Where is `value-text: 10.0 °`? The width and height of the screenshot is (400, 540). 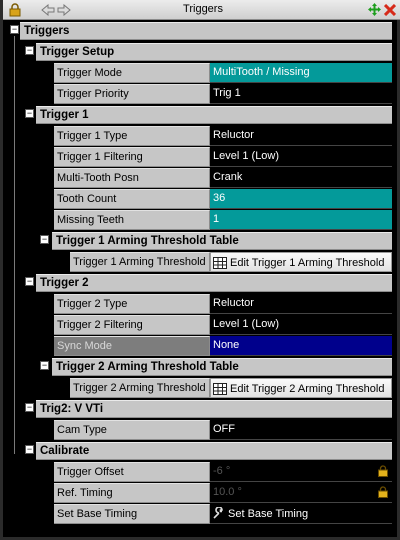 value-text: 10.0 ° is located at coordinates (227, 492).